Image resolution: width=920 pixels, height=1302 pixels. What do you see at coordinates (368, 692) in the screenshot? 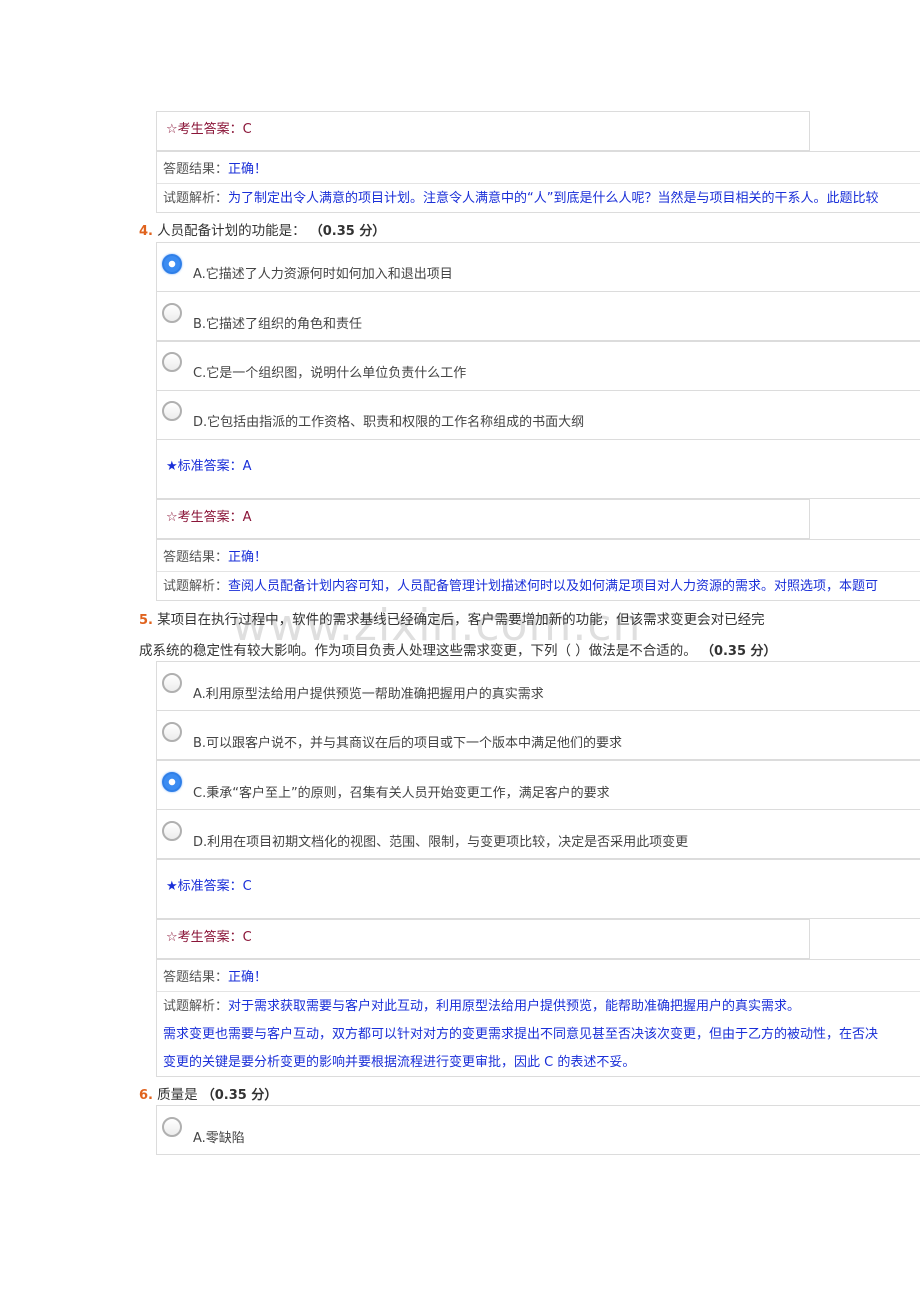
I see `option-label: A.利用原型法给用户提供预览一帮助准确把握用户的真实需求` at bounding box center [368, 692].